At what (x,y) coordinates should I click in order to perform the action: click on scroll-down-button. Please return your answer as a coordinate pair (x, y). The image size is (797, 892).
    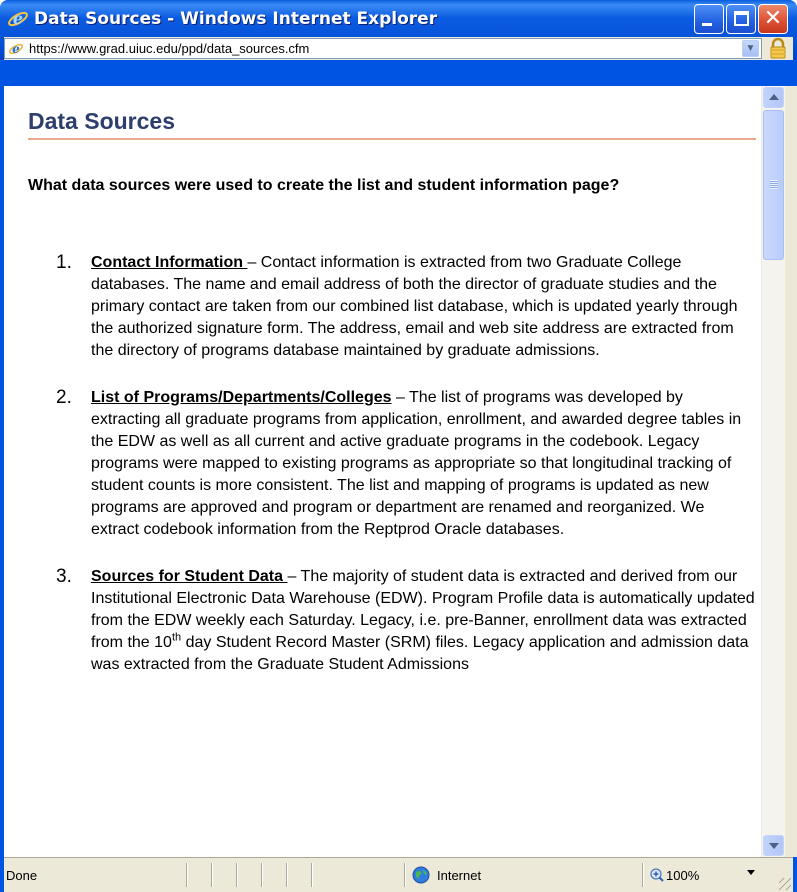
    Looking at the image, I should click on (773, 845).